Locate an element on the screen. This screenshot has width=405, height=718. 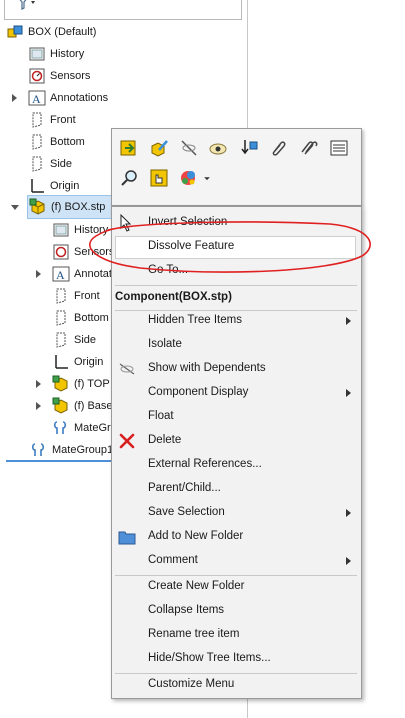
menu-comment: Comment is located at coordinates (236, 561).